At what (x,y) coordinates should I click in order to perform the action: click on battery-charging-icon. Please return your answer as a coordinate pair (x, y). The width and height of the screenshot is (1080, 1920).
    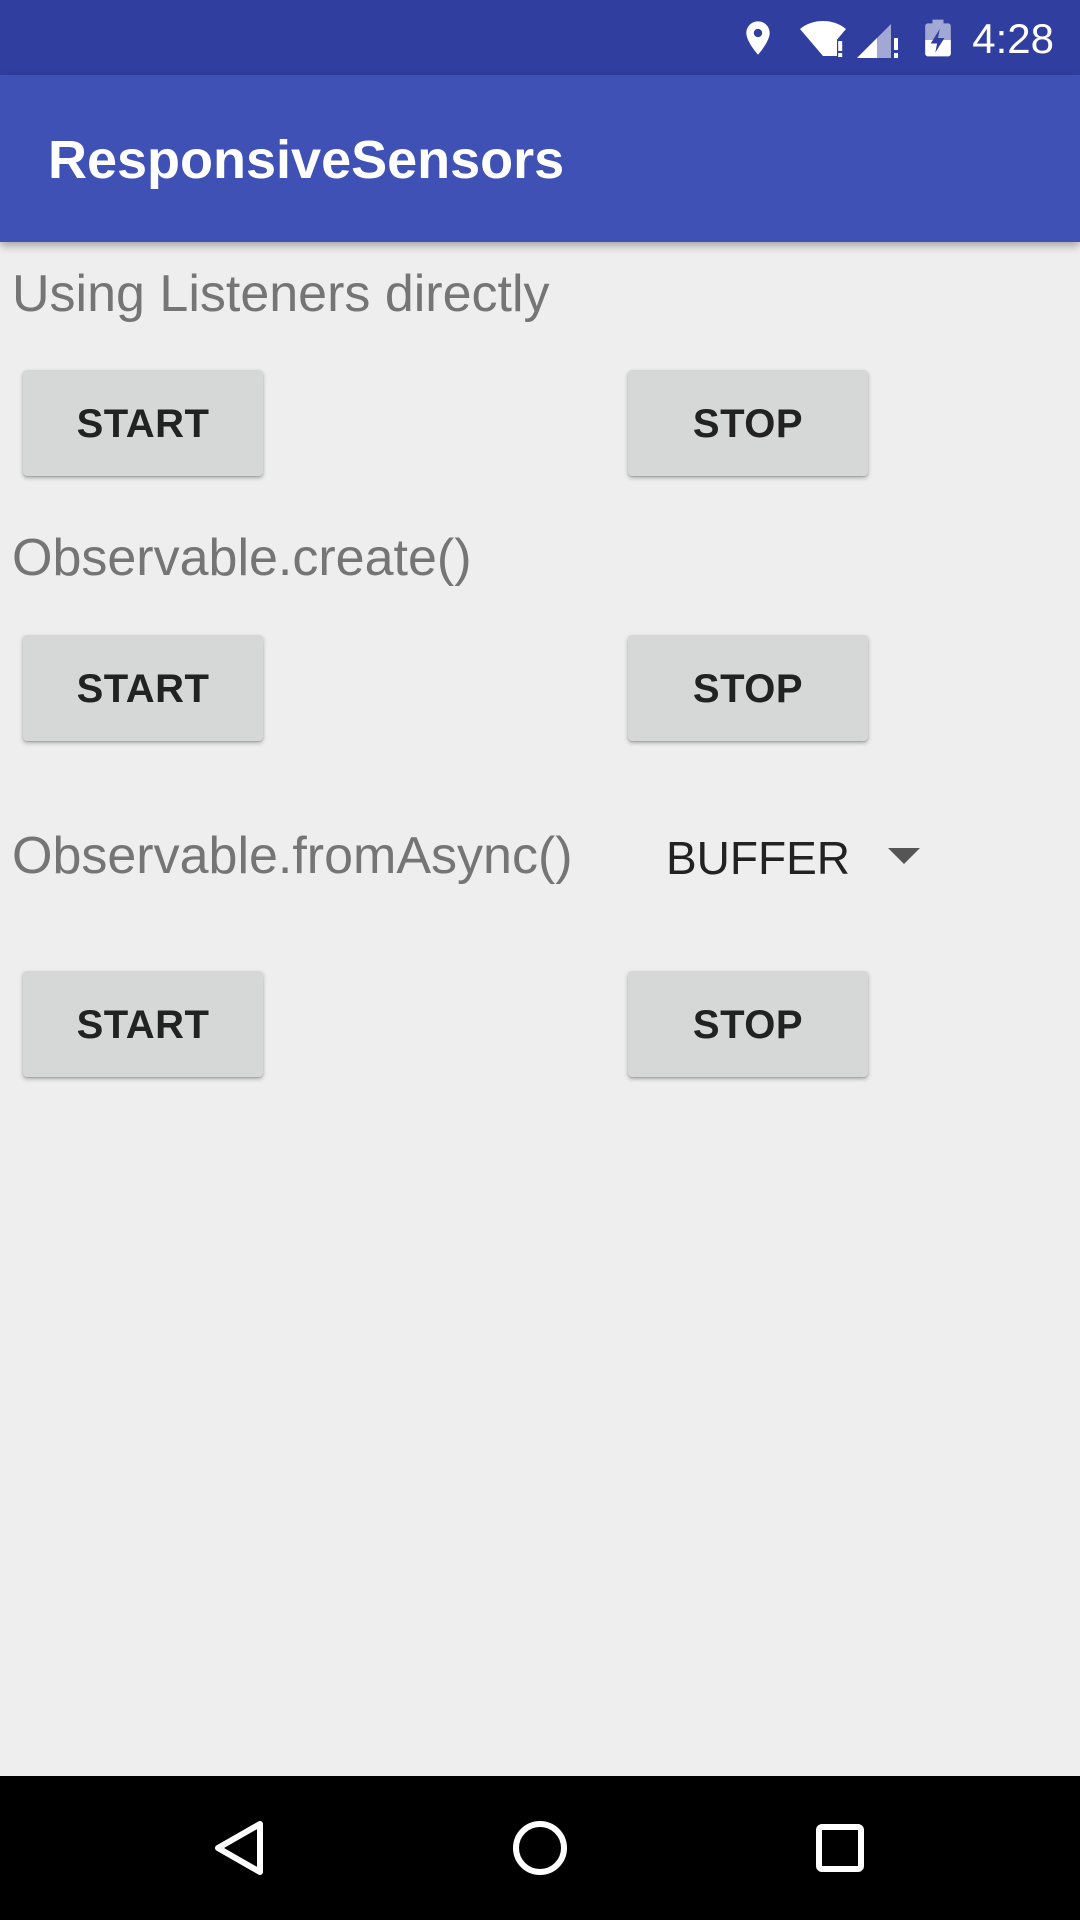
    Looking at the image, I should click on (938, 38).